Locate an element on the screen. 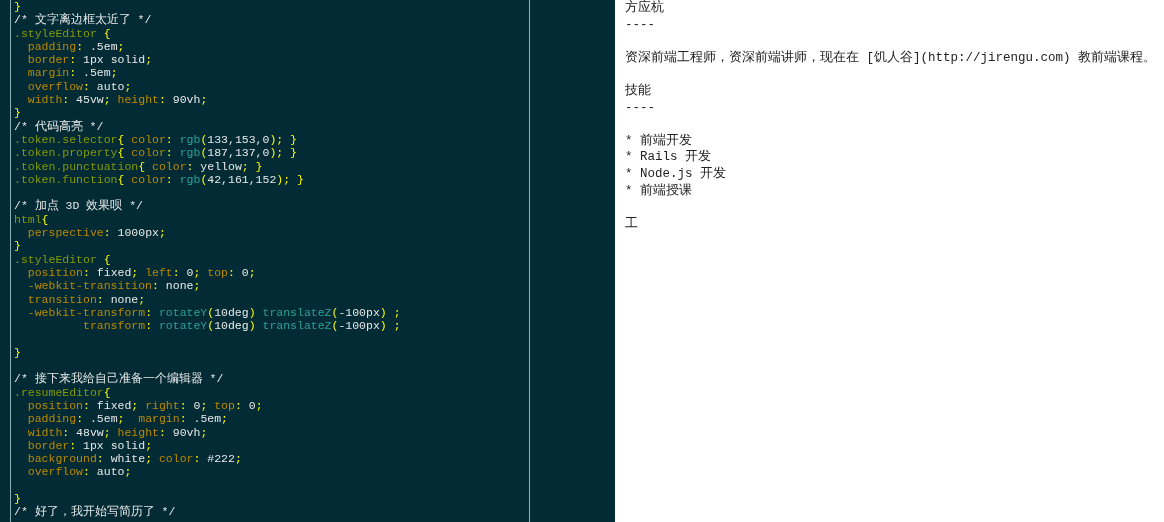  code-line: perspective: 1000px; is located at coordinates (96, 233).